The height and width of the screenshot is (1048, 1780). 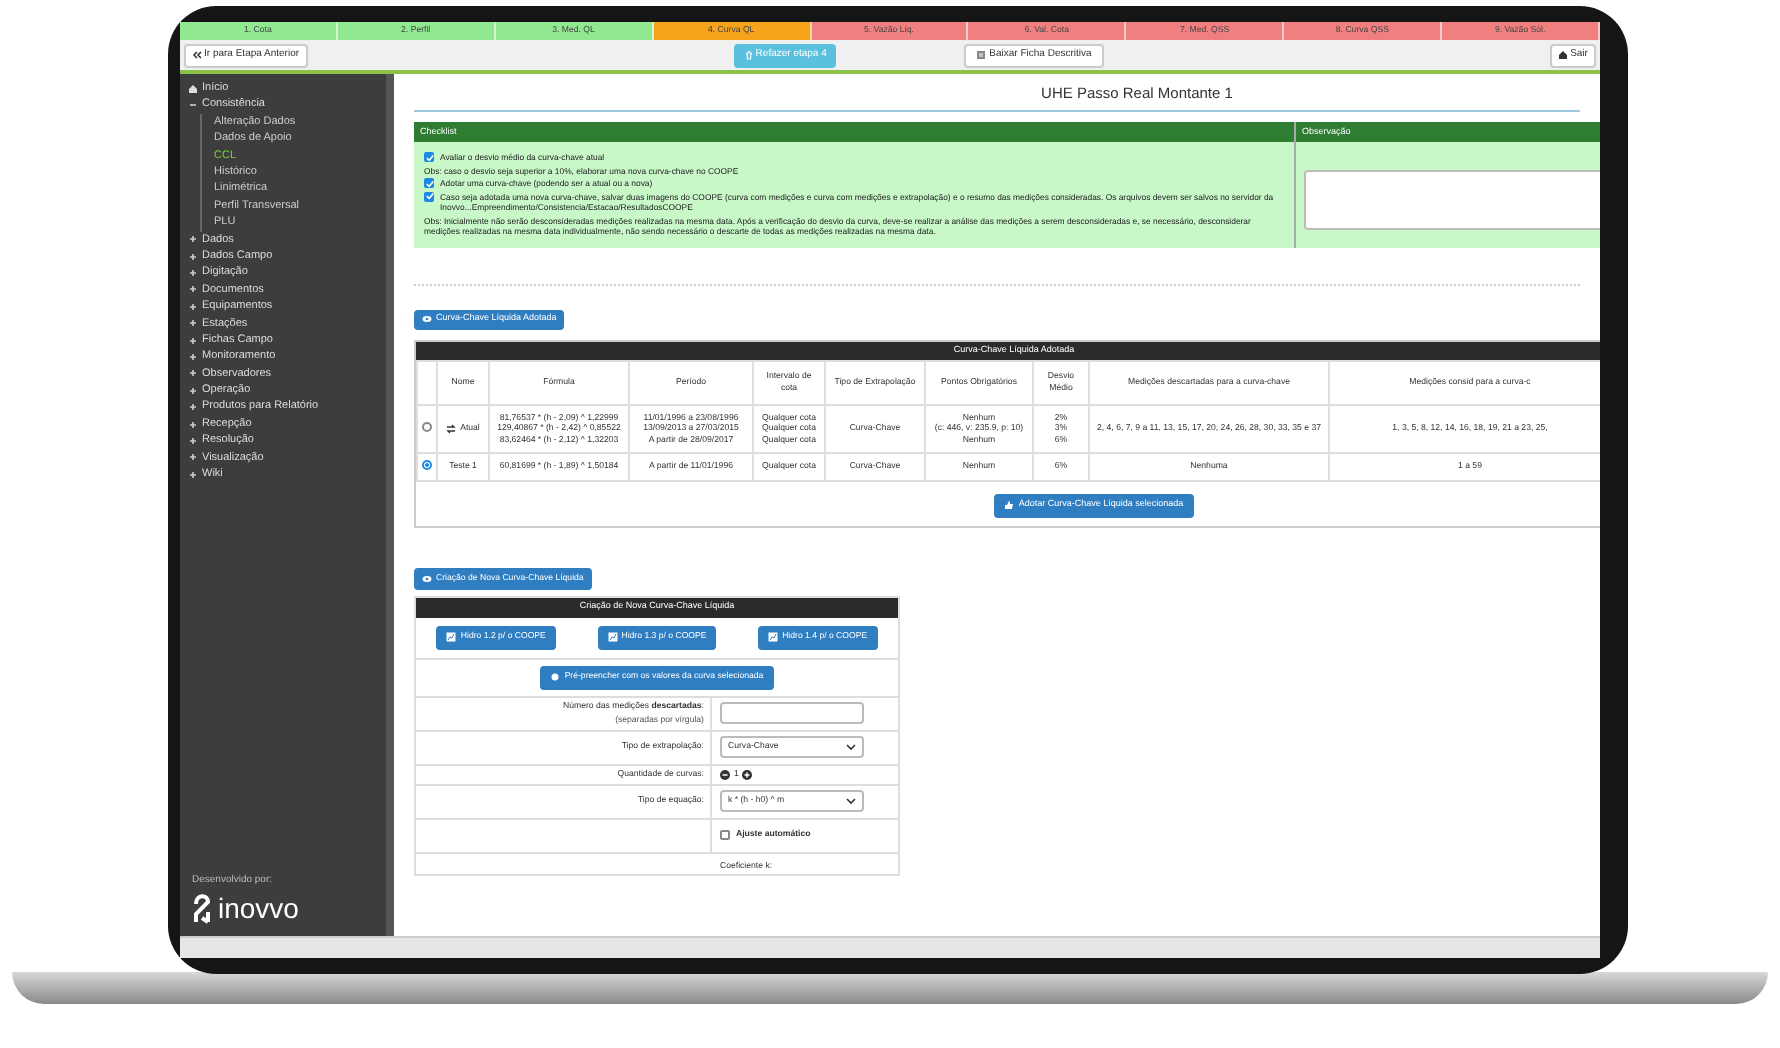 I want to click on text-field, so click(x=792, y=713).